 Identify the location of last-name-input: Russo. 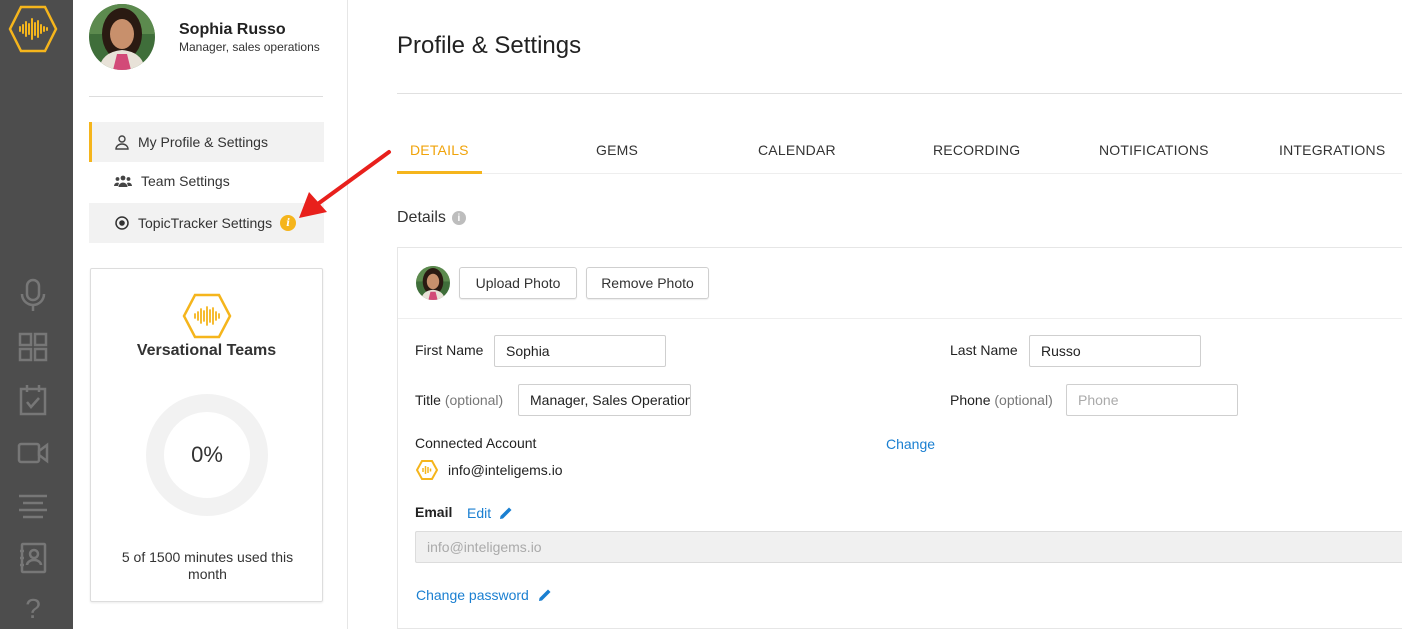
(1115, 351).